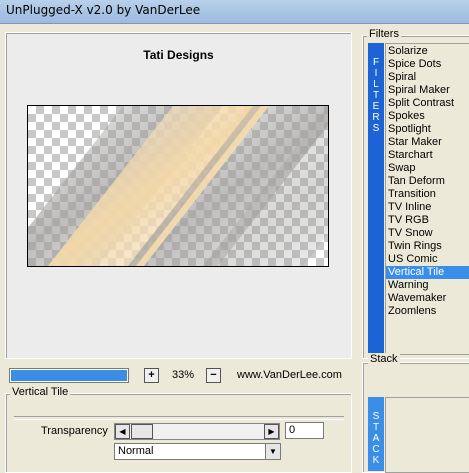 This screenshot has height=473, width=469. Describe the element at coordinates (136, 451) in the screenshot. I see `blend-mode-value: Normal` at that location.